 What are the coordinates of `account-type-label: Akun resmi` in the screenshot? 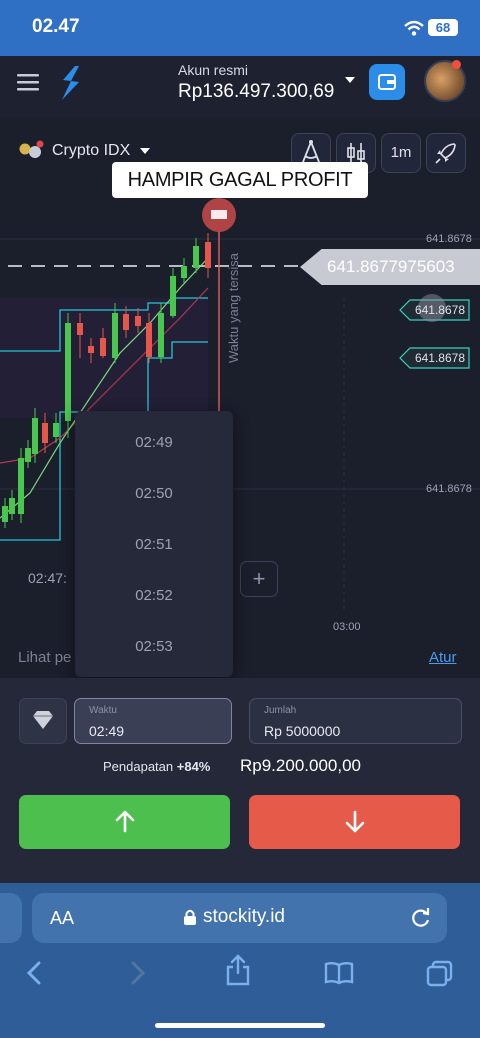 It's located at (213, 70).